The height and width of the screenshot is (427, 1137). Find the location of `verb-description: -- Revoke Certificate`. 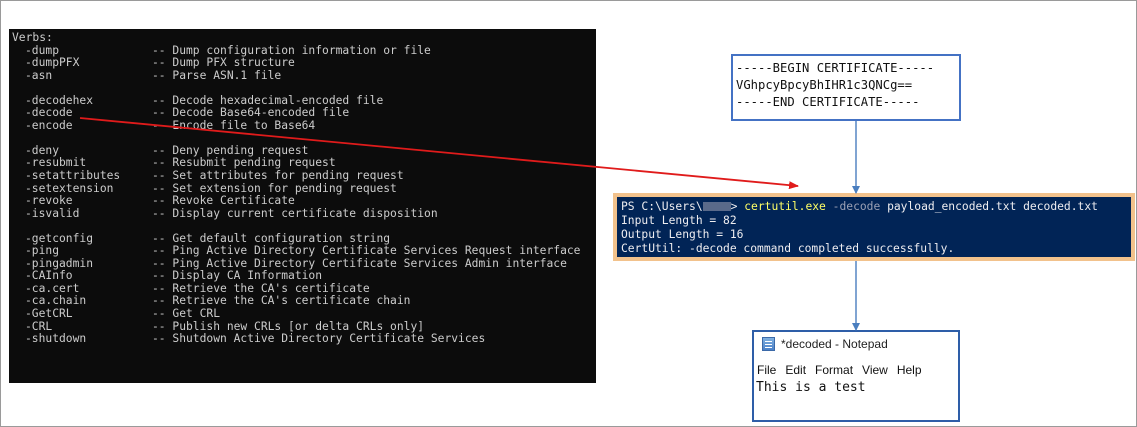

verb-description: -- Revoke Certificate is located at coordinates (223, 201).